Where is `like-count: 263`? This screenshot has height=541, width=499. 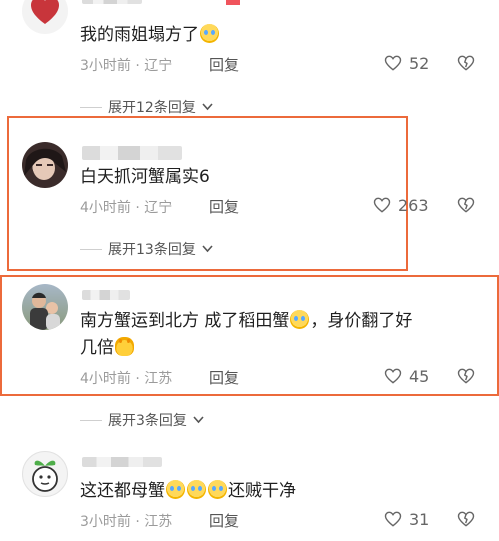
like-count: 263 is located at coordinates (413, 205).